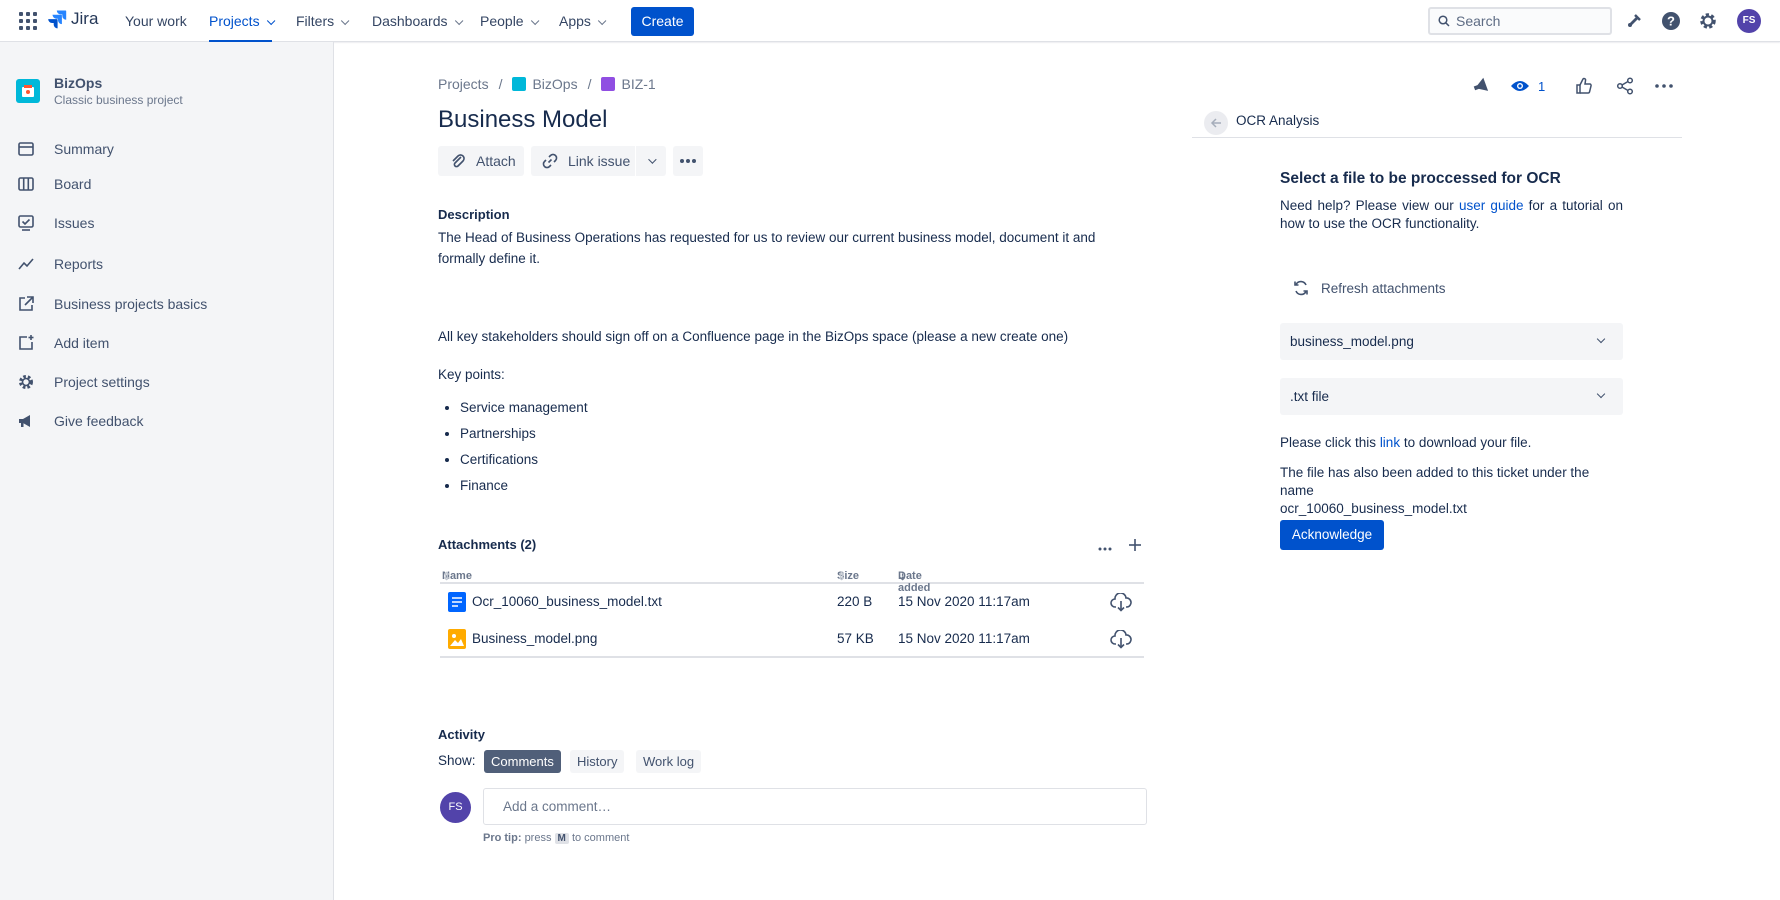 The width and height of the screenshot is (1780, 900). What do you see at coordinates (524, 408) in the screenshot?
I see `list-item: Service management` at bounding box center [524, 408].